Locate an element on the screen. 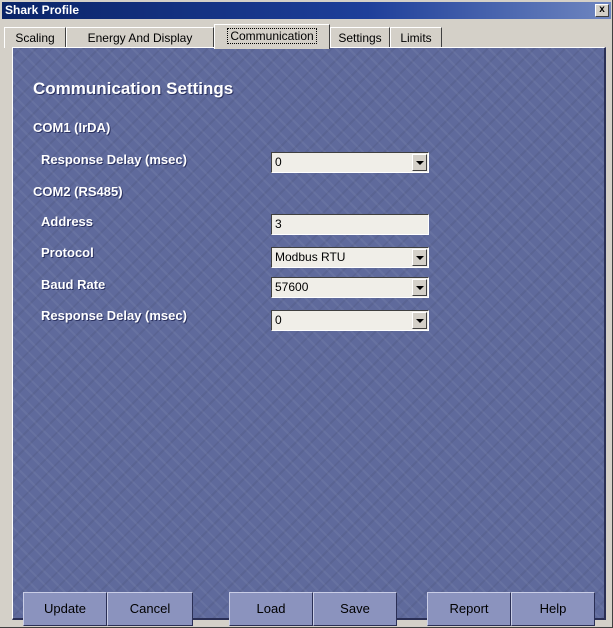 This screenshot has height=628, width=613. help-button: Help is located at coordinates (553, 609).